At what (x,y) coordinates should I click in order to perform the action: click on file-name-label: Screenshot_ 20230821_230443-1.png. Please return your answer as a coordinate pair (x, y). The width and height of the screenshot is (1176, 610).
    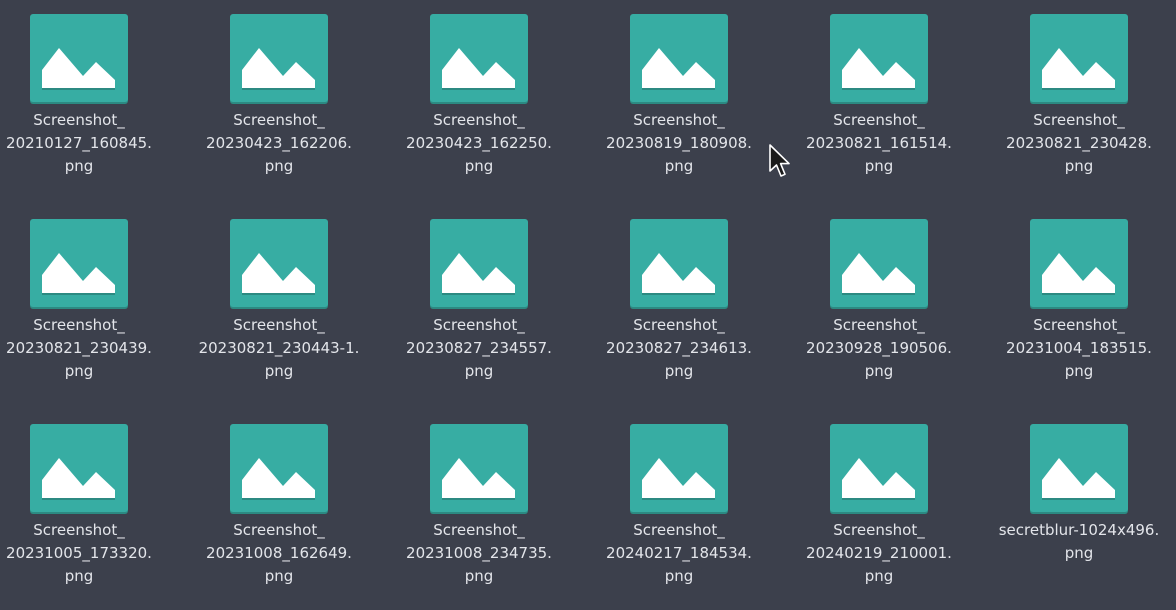
    Looking at the image, I should click on (279, 348).